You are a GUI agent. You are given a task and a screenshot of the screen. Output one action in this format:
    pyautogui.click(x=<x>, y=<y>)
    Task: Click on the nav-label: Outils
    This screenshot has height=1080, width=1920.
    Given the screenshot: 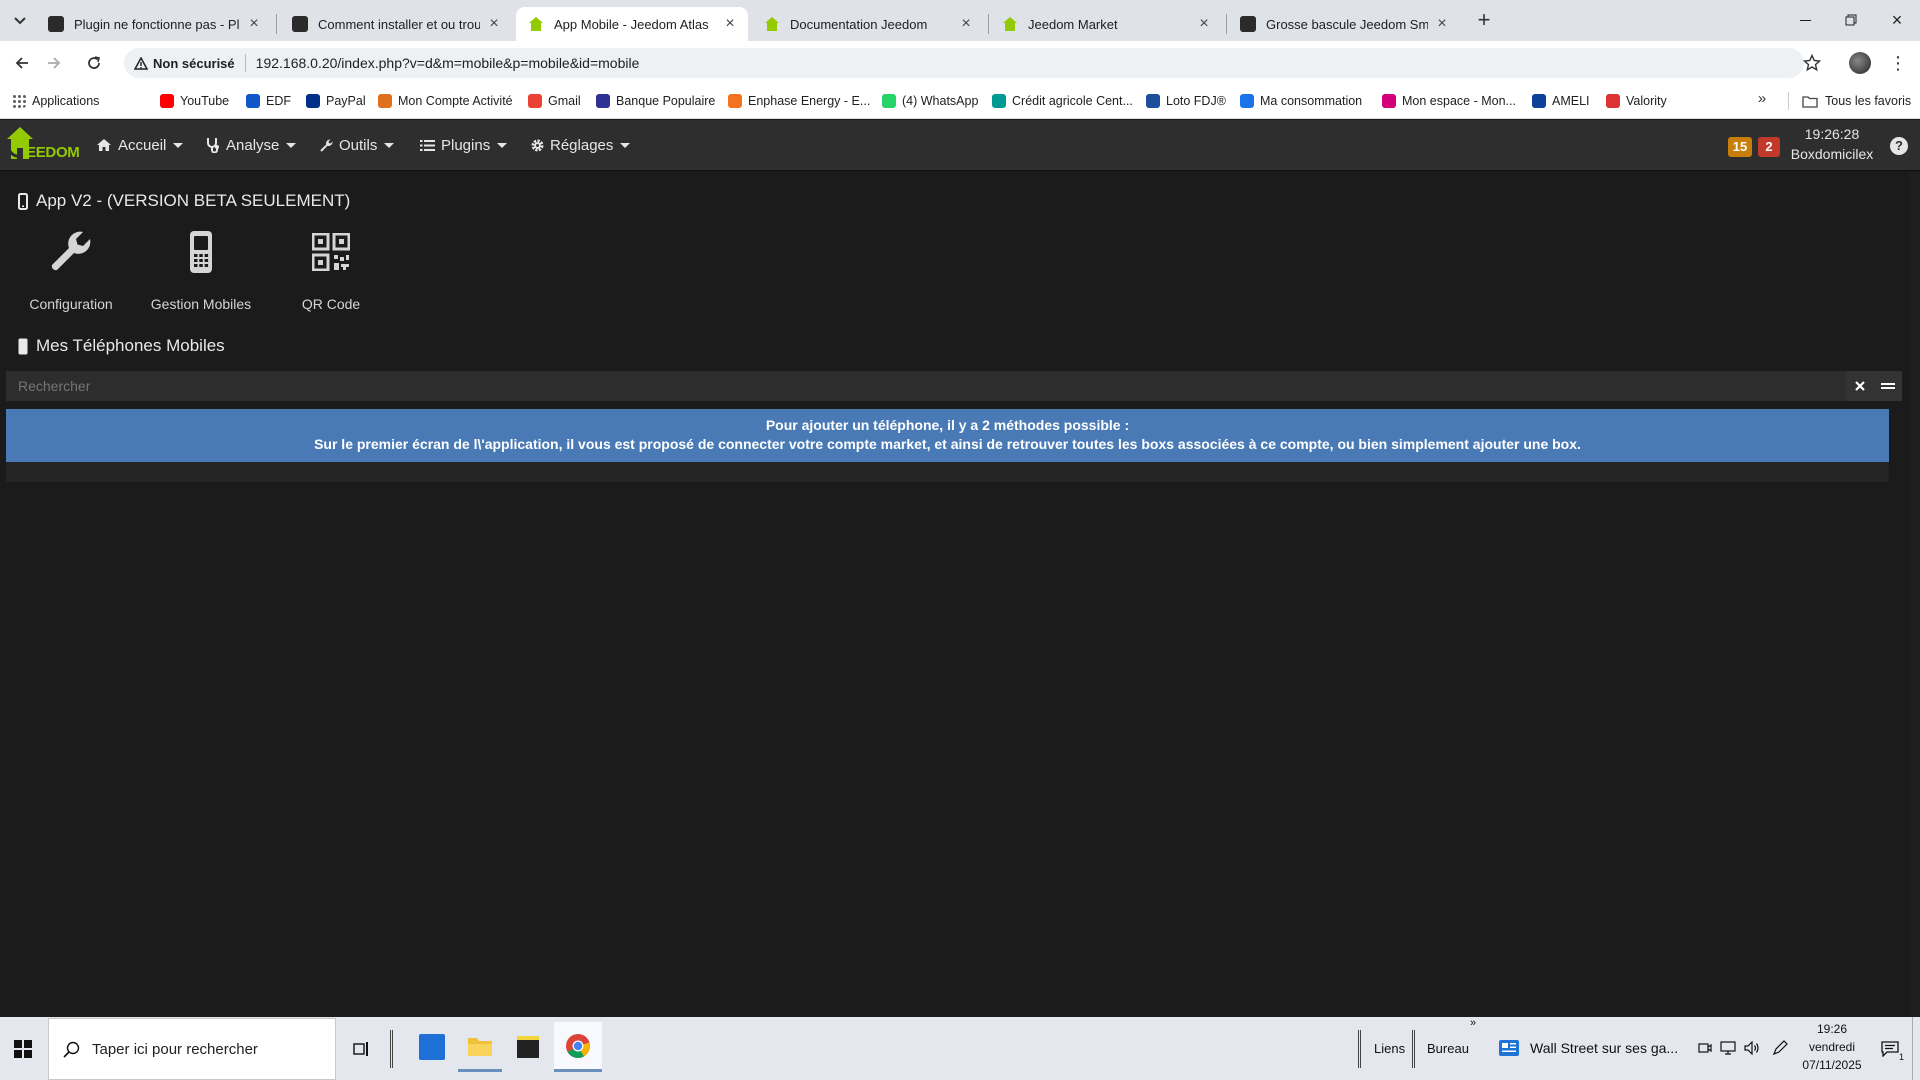 What is the action you would take?
    pyautogui.click(x=358, y=145)
    